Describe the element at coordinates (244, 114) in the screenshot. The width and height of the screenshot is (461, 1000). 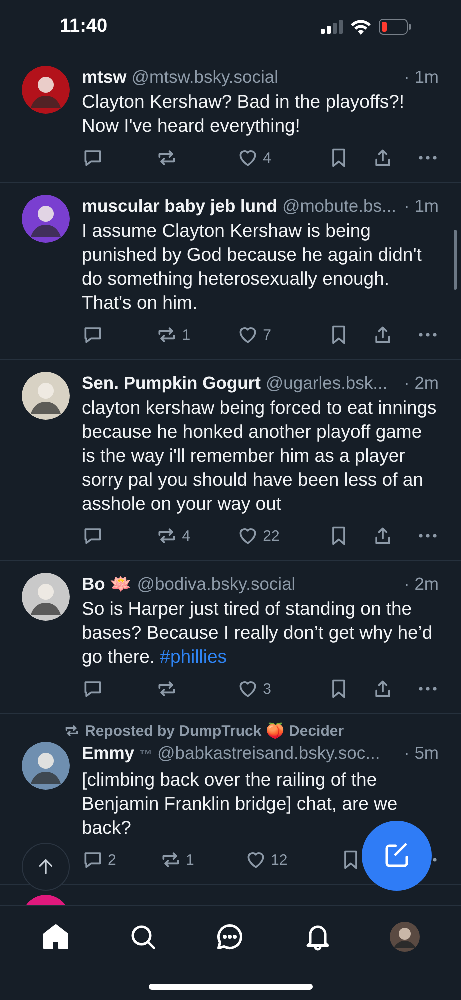
I see `post-text: Clayton Kershaw? Bad in the playoffs?! Now I've heard everything!` at that location.